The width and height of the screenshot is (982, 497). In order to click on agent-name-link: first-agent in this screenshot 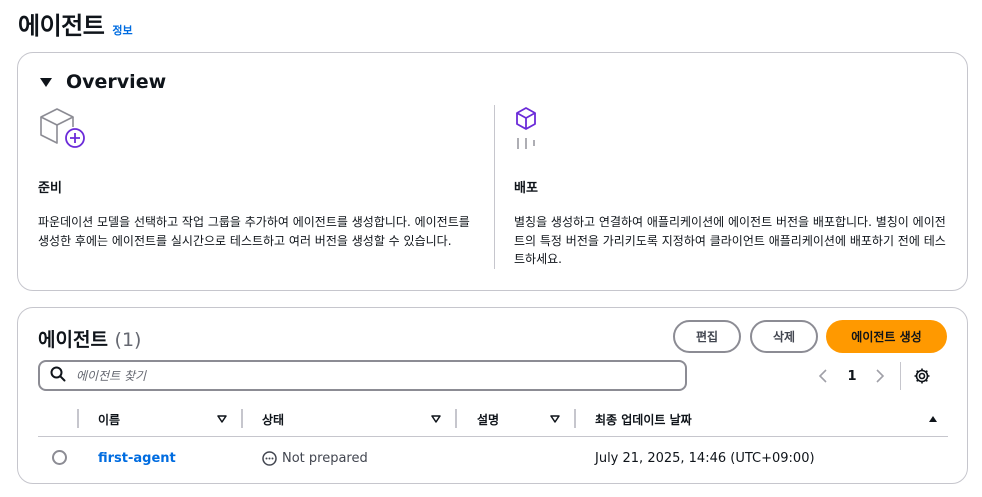, I will do `click(137, 458)`.